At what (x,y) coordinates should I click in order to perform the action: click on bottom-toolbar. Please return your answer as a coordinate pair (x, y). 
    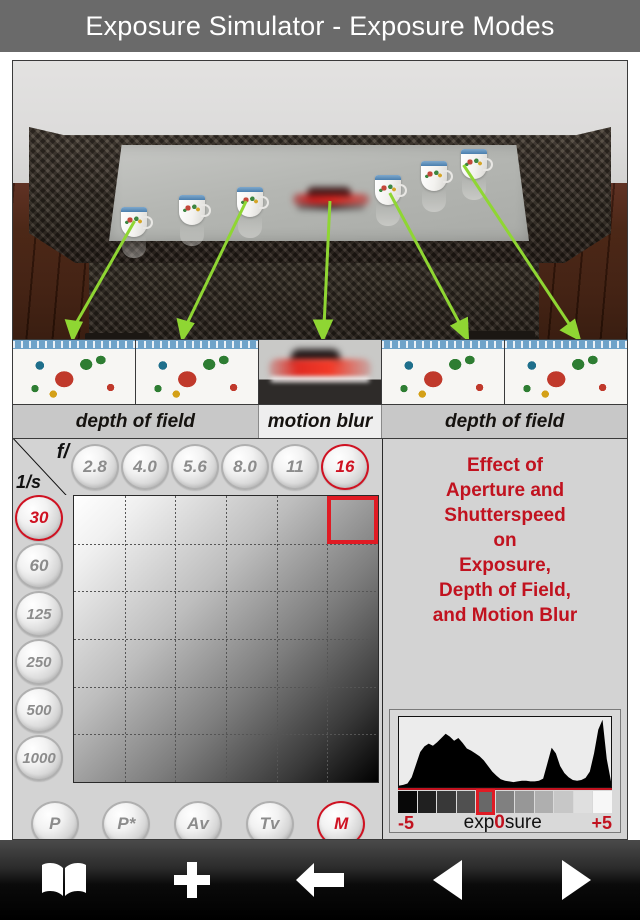
    Looking at the image, I should click on (320, 880).